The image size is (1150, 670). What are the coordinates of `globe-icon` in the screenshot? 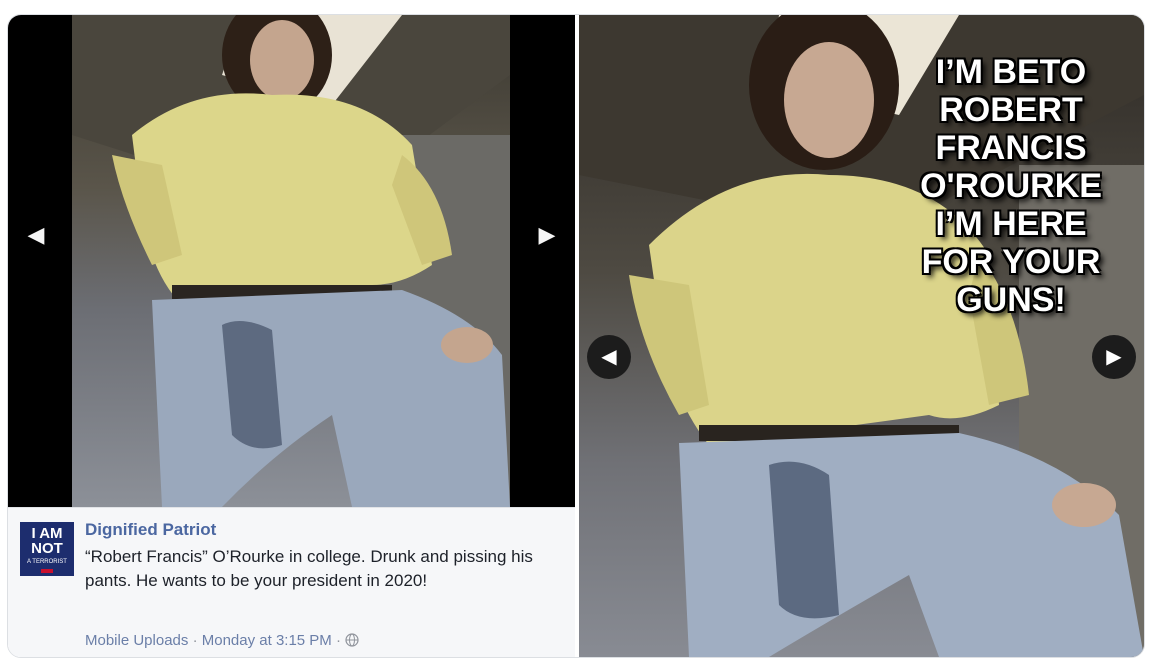 It's located at (352, 642).